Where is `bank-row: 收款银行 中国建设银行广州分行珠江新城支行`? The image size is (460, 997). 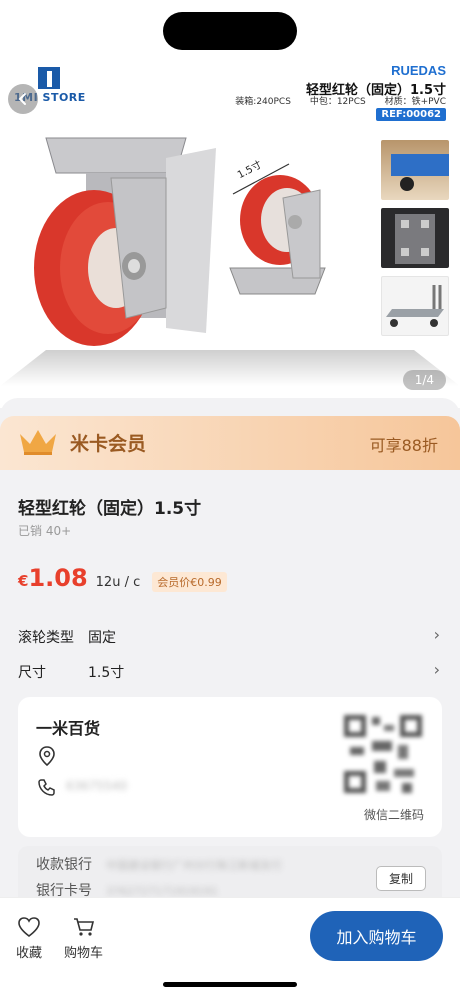
bank-row: 收款银行 中国建设银行广州分行珠江新城支行 is located at coordinates (159, 864).